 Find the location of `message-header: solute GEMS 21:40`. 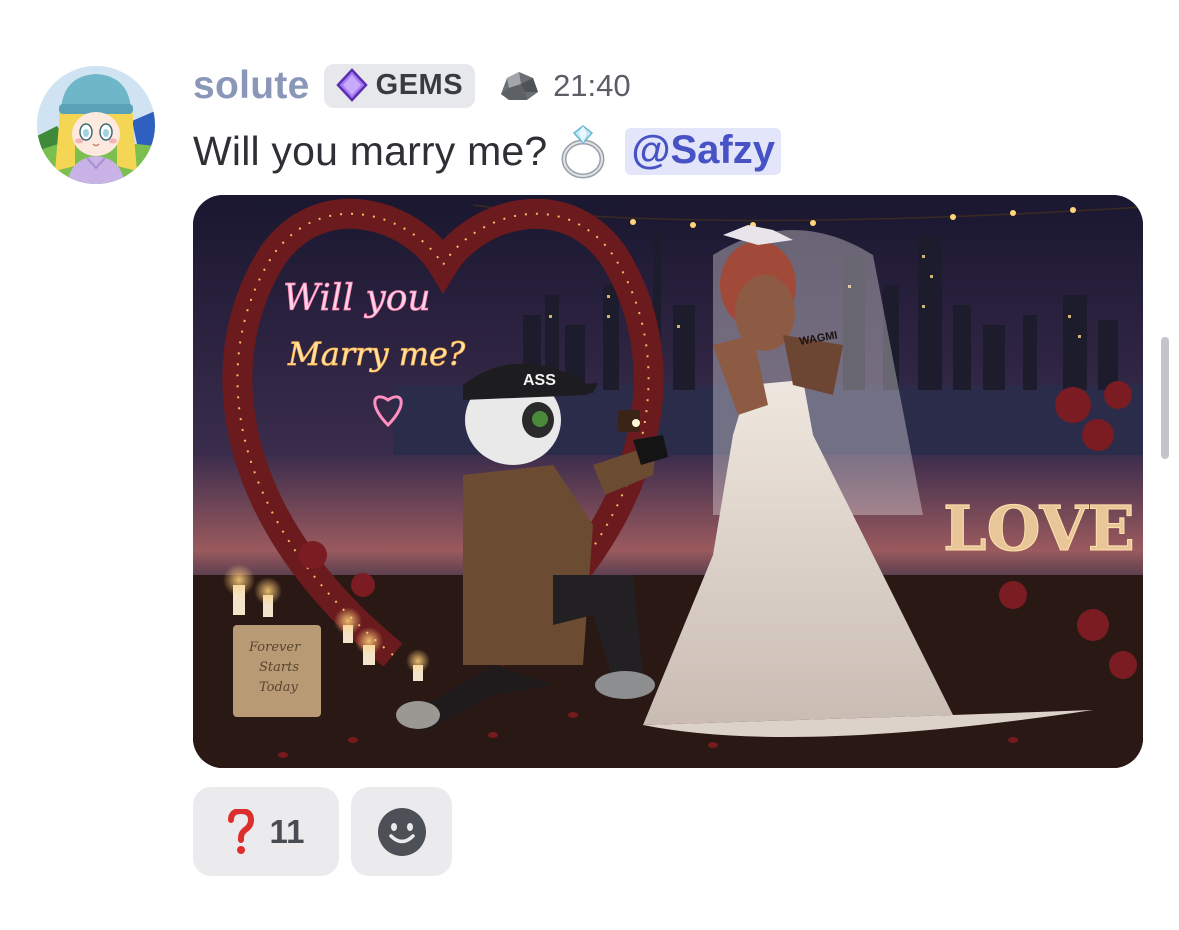

message-header: solute GEMS 21:40 is located at coordinates (412, 86).